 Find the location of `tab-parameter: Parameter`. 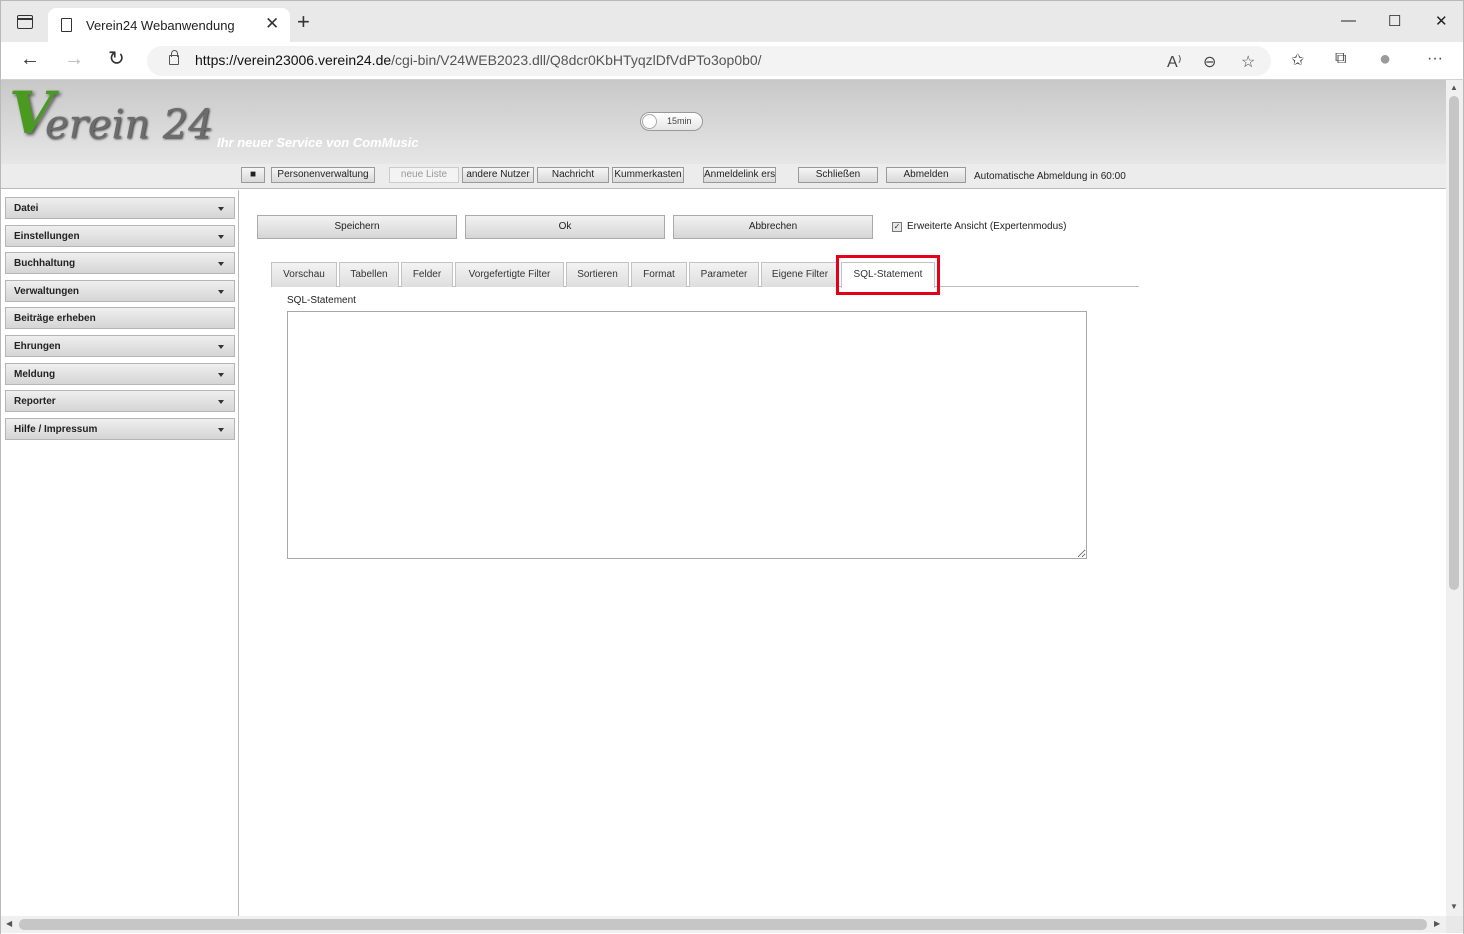

tab-parameter: Parameter is located at coordinates (724, 274).